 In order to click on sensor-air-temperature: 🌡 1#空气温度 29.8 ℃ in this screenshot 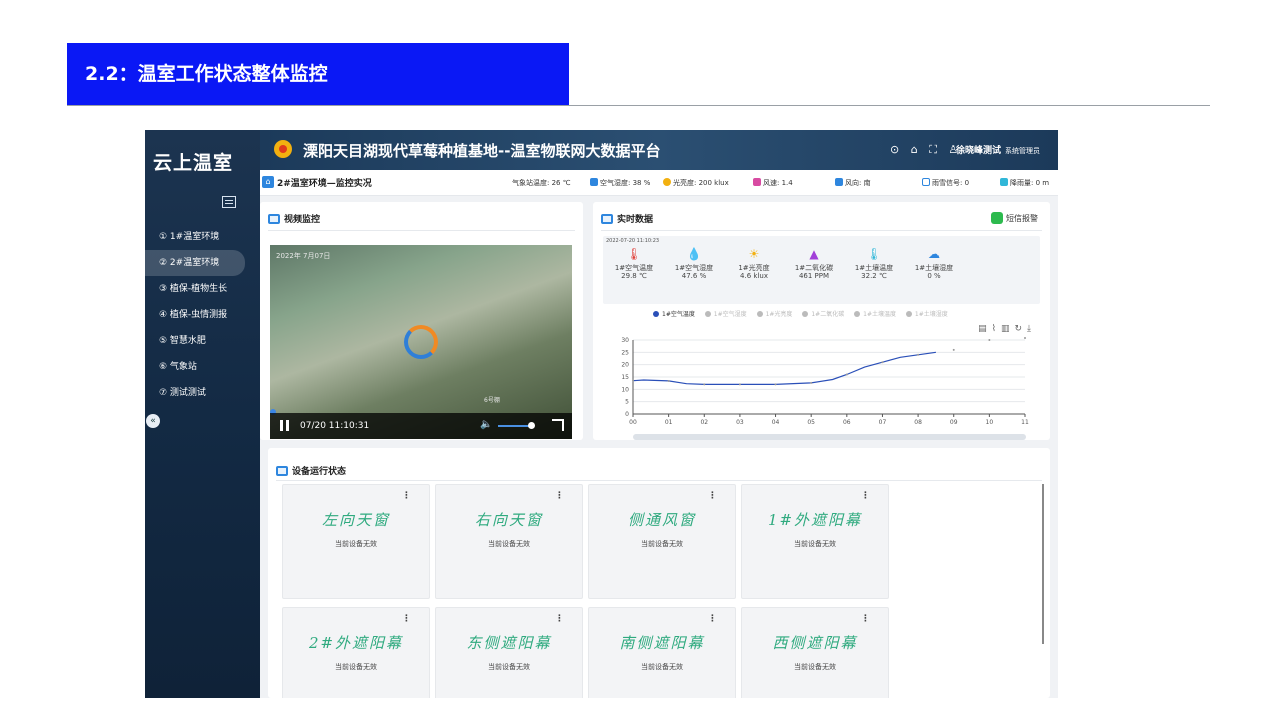, I will do `click(634, 263)`.